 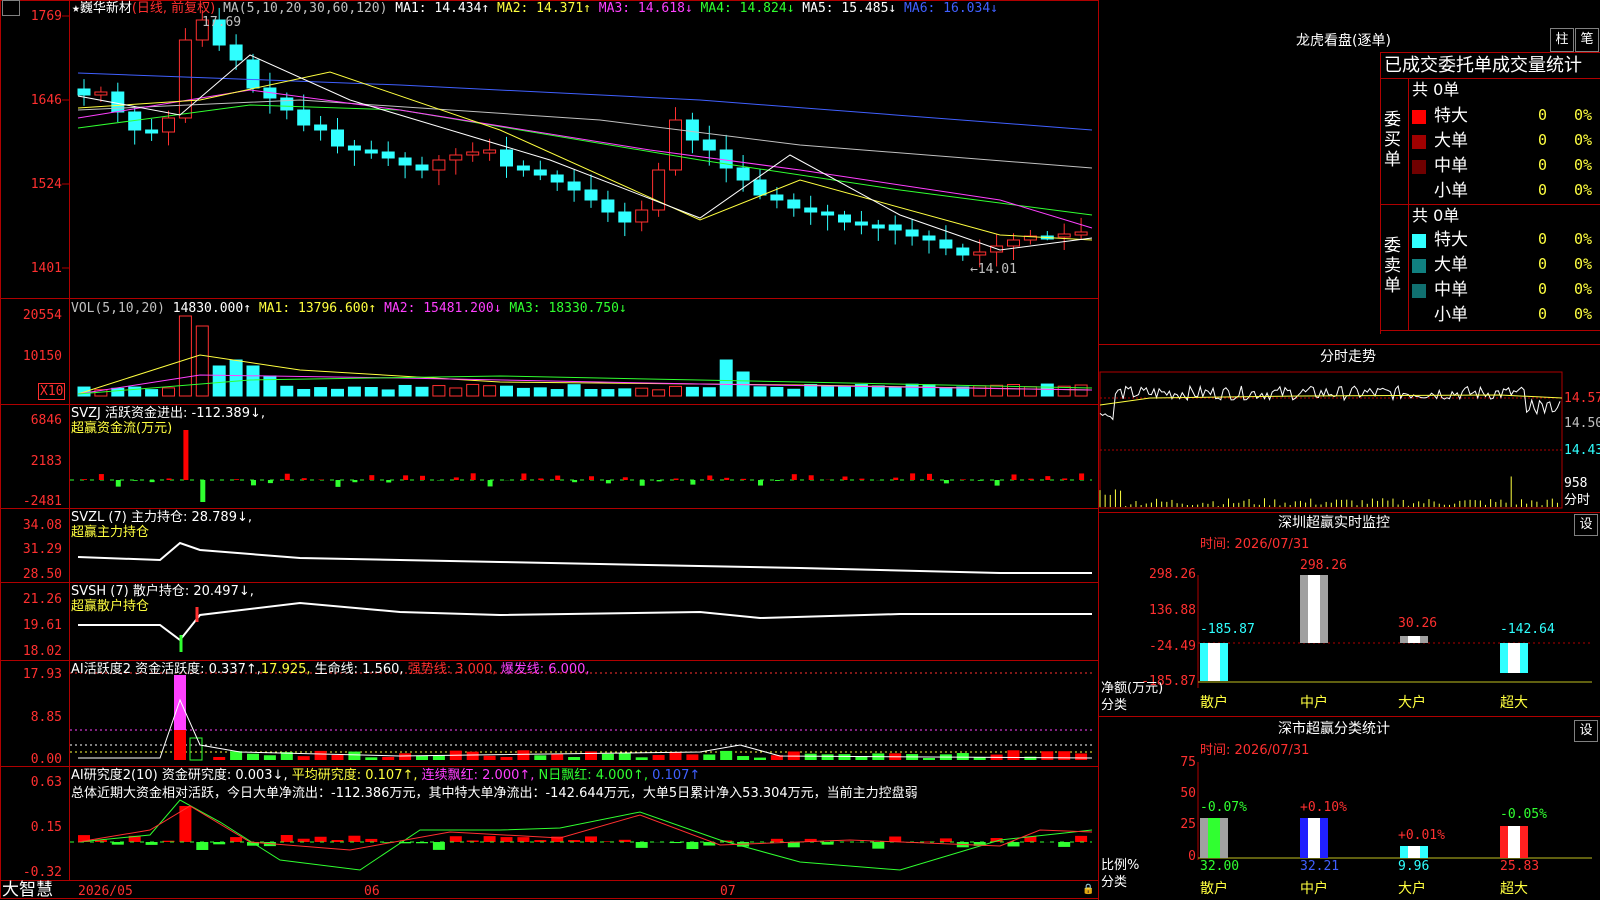 I want to click on stats-axis-label: 25, so click(x=1188, y=824).